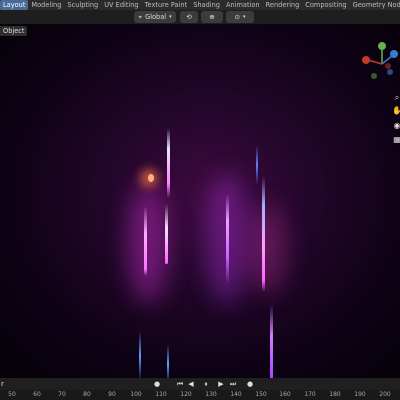  Describe the element at coordinates (12, 394) in the screenshot. I see `frame-tick: 50` at that location.